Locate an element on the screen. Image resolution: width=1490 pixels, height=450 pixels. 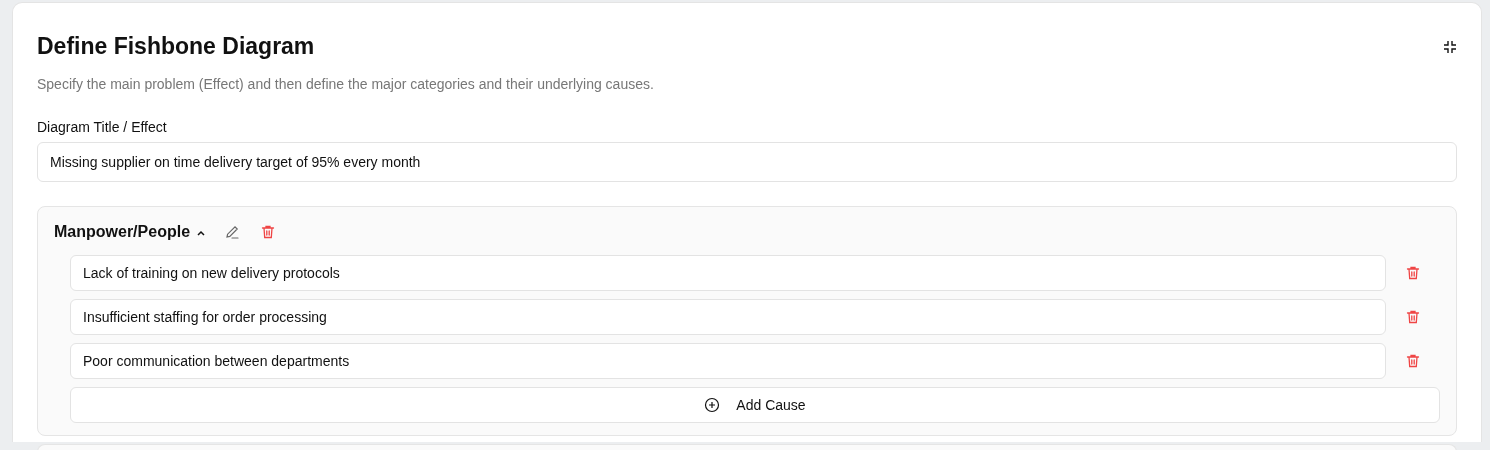
add-cause-button: Add Cause is located at coordinates (755, 405).